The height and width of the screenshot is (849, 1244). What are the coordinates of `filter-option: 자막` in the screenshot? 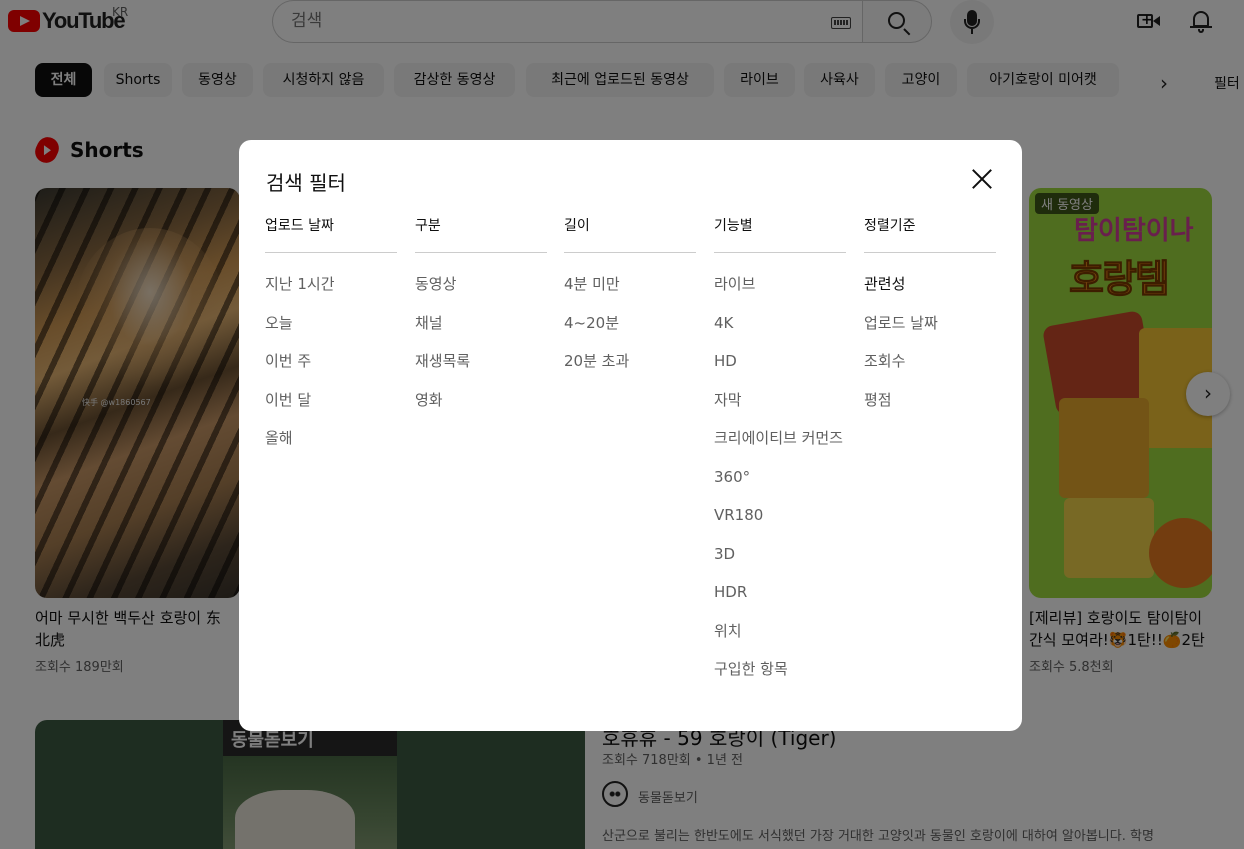 It's located at (780, 400).